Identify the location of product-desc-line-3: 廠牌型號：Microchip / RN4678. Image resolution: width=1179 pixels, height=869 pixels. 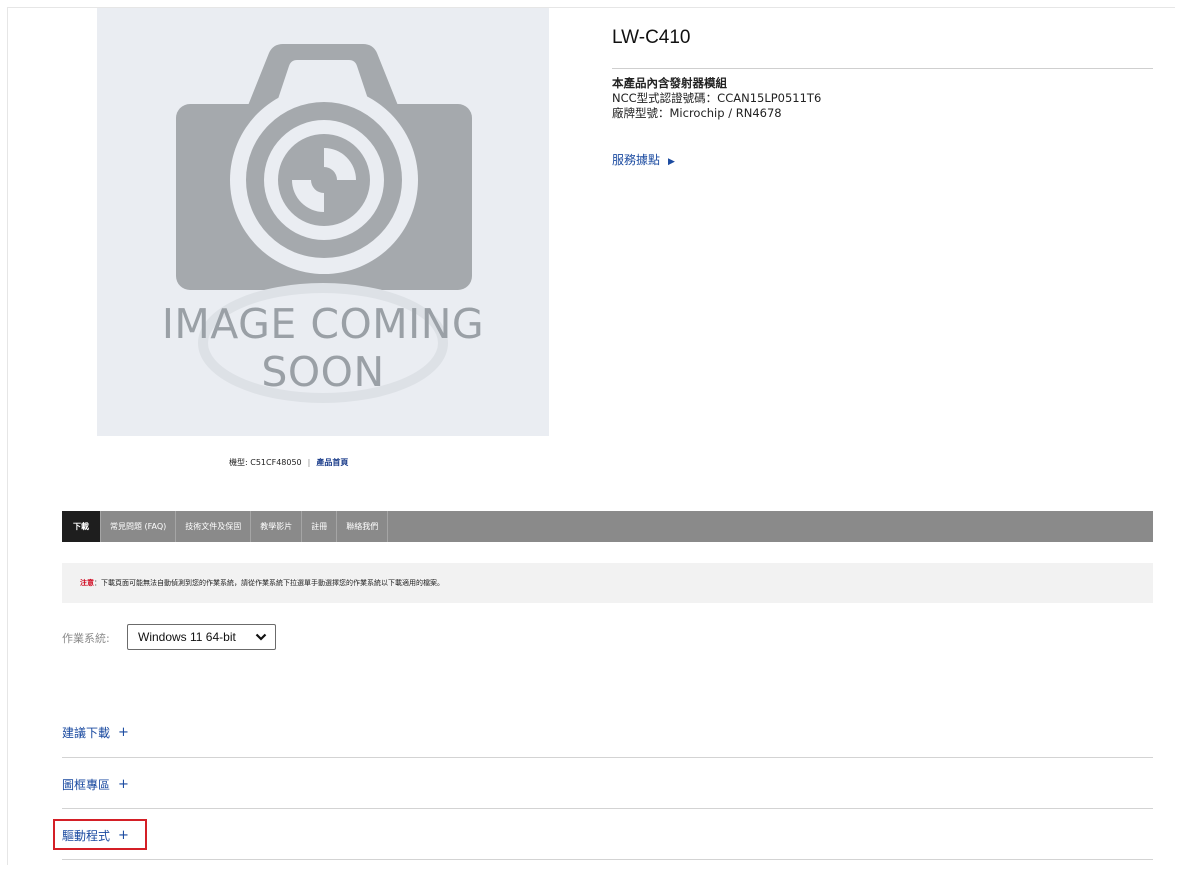
(697, 113).